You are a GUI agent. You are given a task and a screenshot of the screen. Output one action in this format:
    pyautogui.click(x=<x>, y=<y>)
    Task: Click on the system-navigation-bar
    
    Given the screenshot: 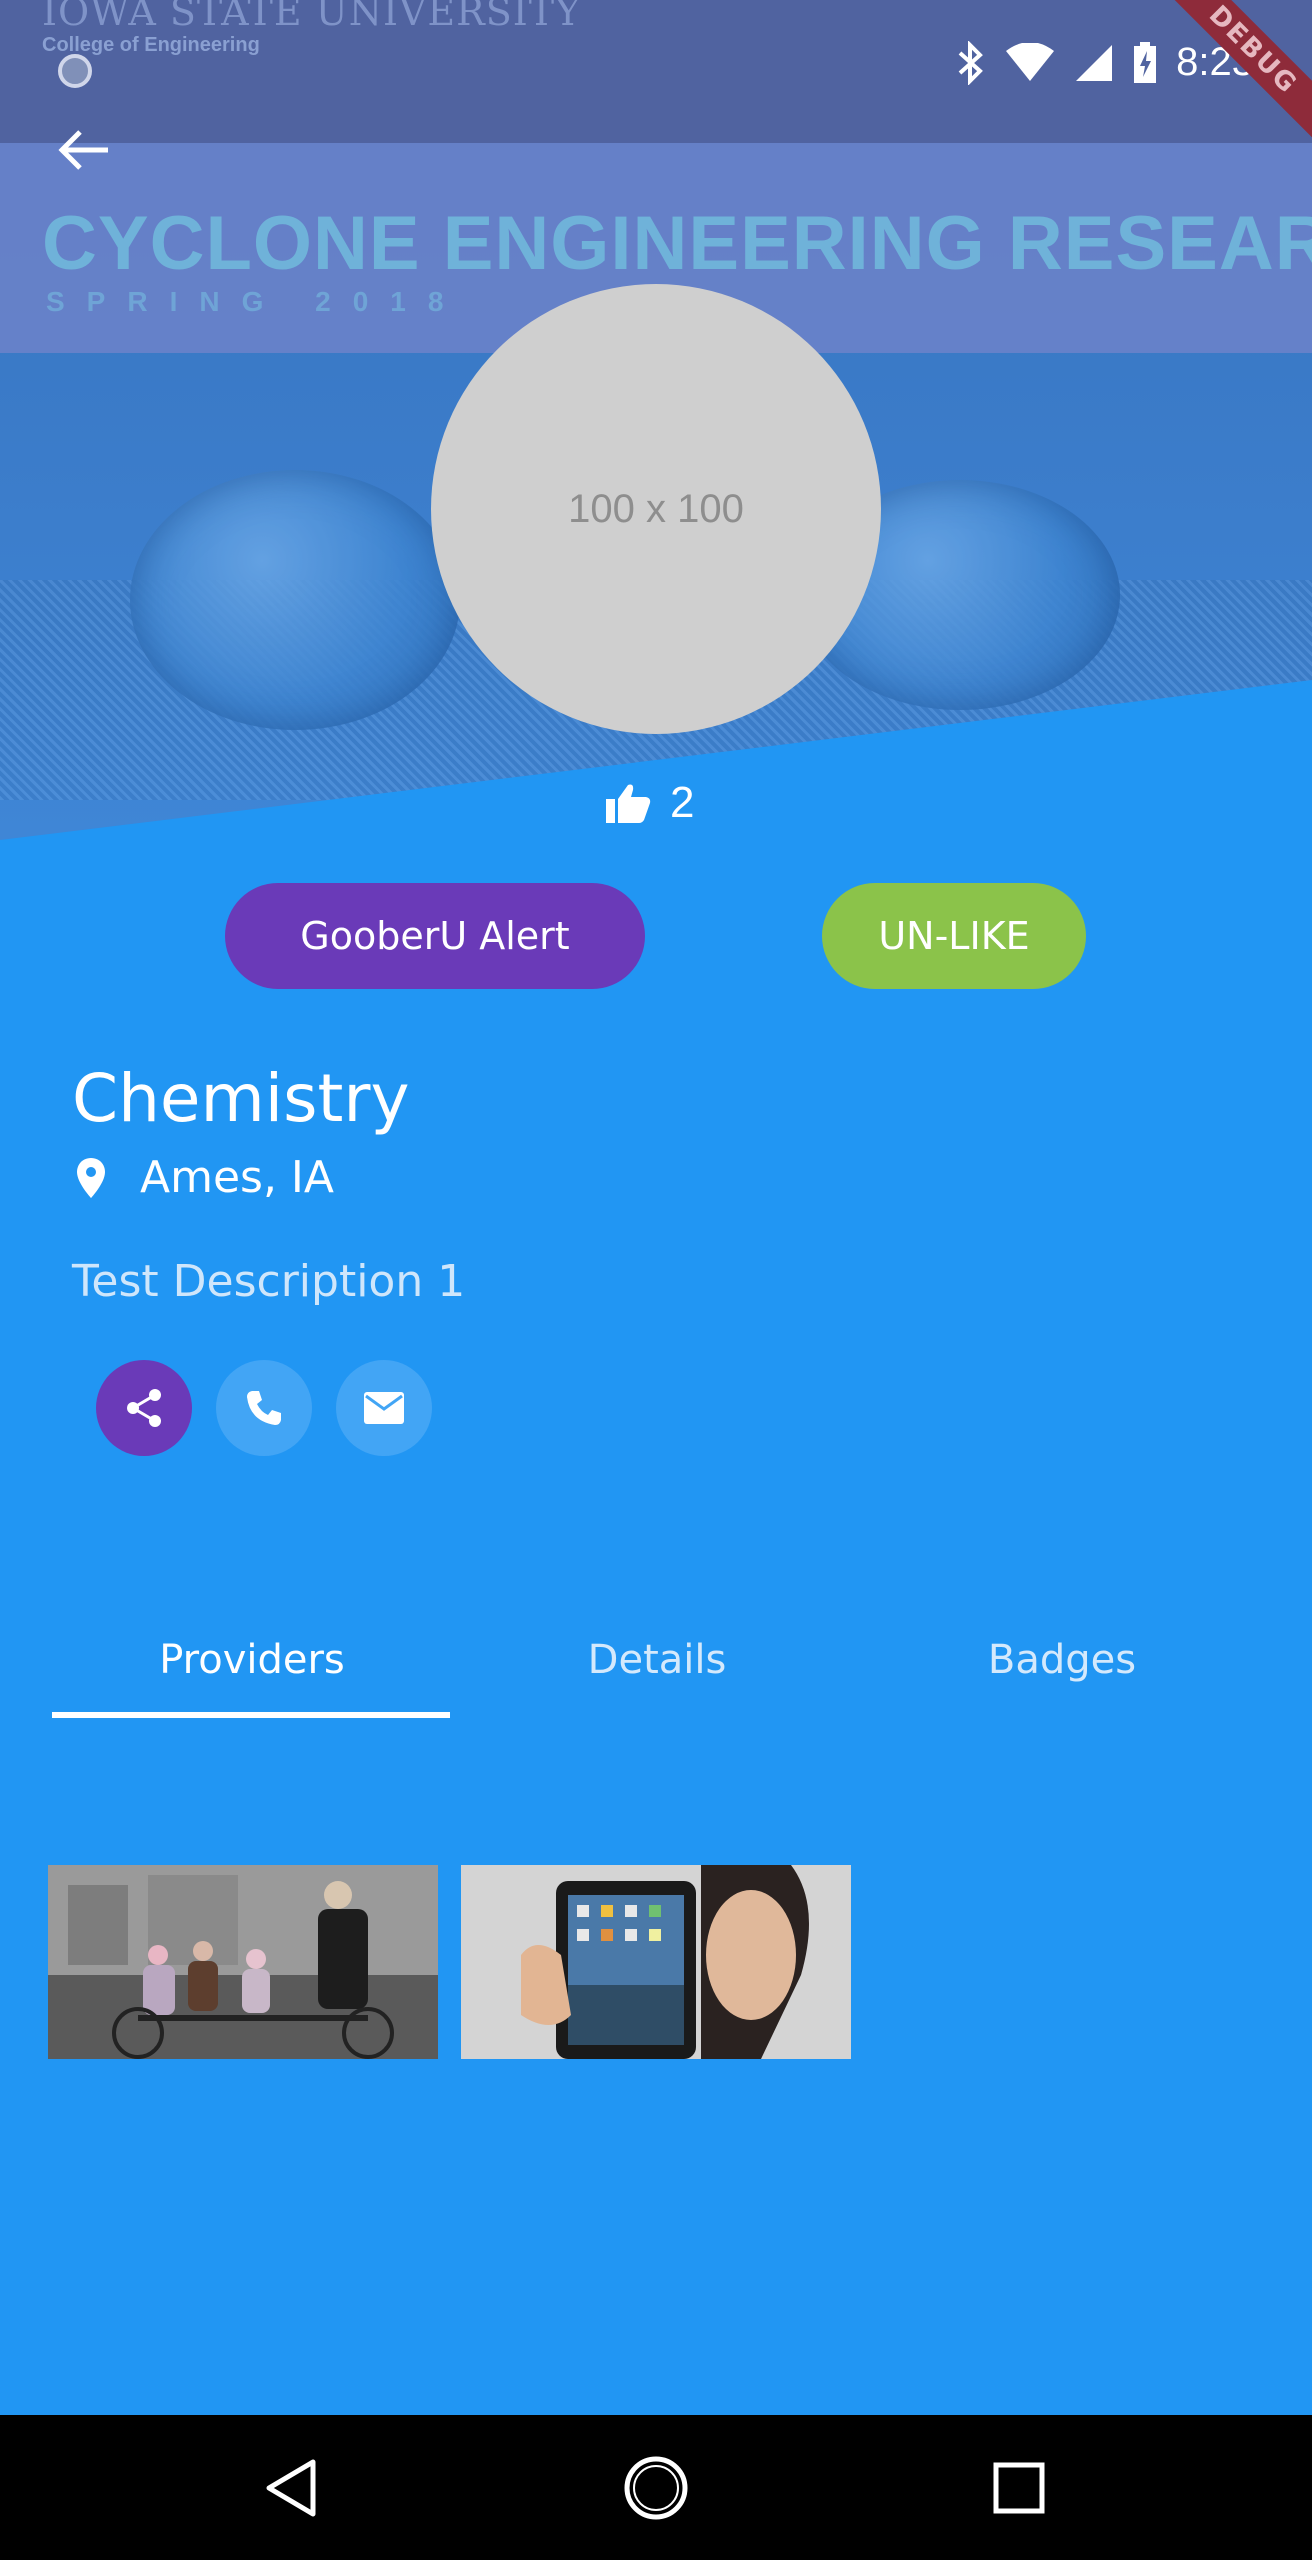 What is the action you would take?
    pyautogui.click(x=656, y=2487)
    